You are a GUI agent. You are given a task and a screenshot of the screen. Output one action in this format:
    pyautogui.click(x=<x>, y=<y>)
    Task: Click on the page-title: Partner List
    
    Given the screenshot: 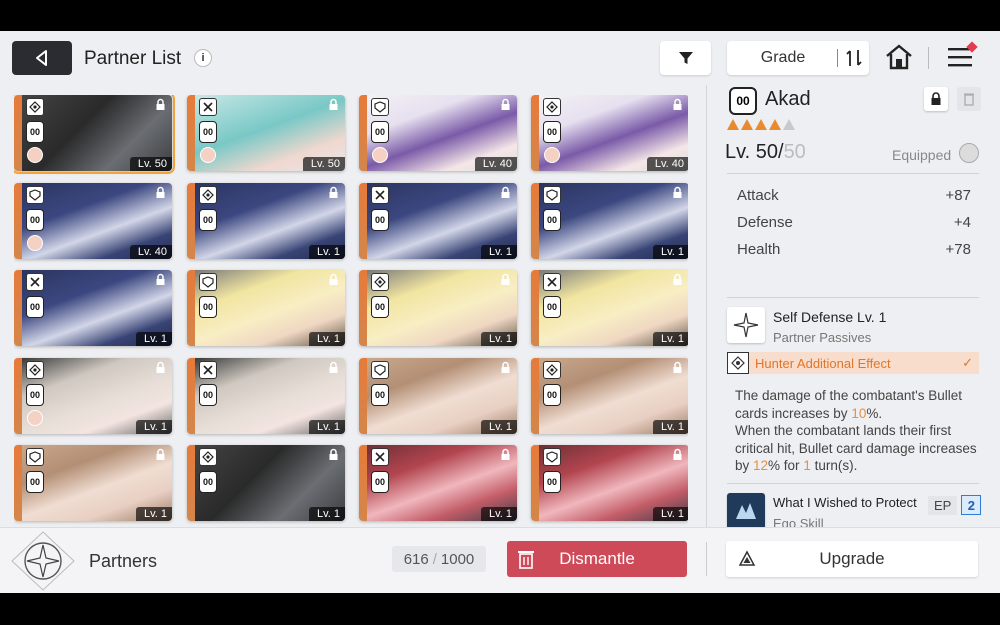 What is the action you would take?
    pyautogui.click(x=133, y=58)
    